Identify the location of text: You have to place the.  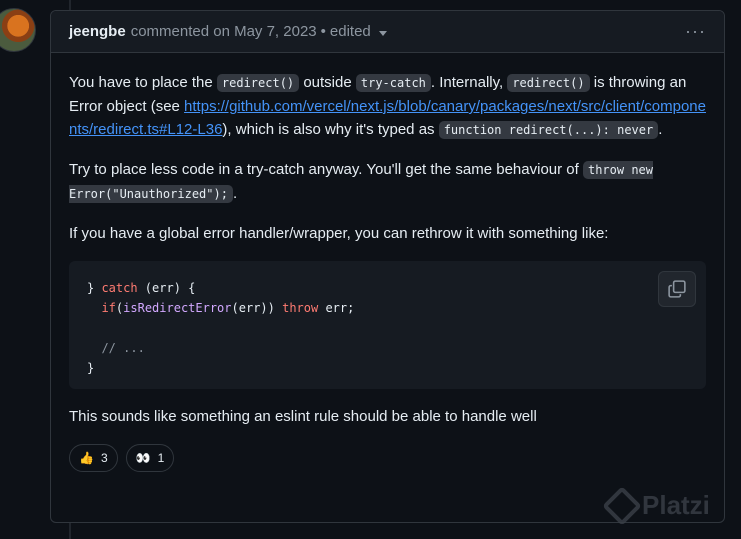
(143, 82).